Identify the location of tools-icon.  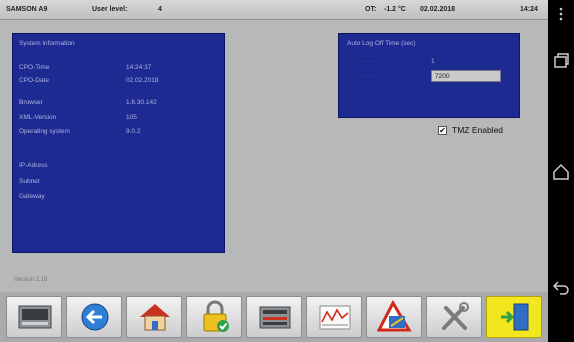
(455, 316).